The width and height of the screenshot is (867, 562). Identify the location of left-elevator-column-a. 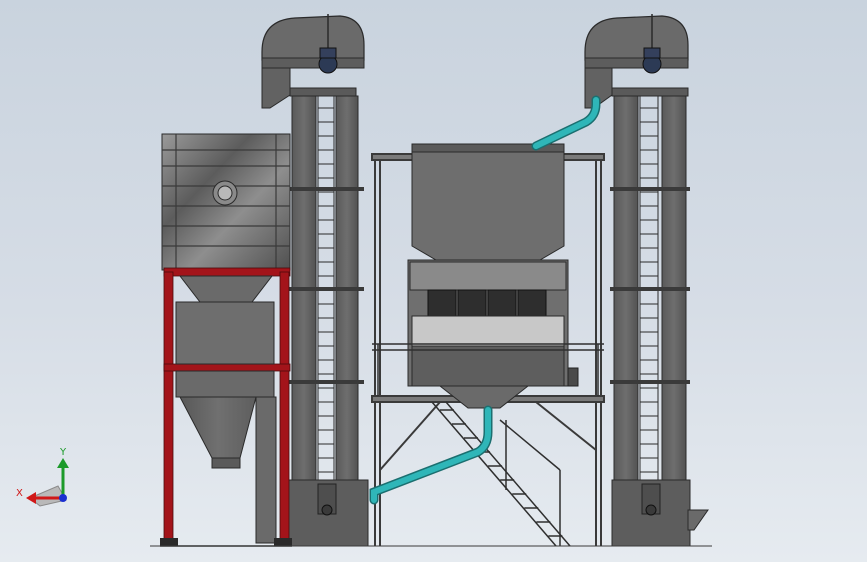
(304, 321).